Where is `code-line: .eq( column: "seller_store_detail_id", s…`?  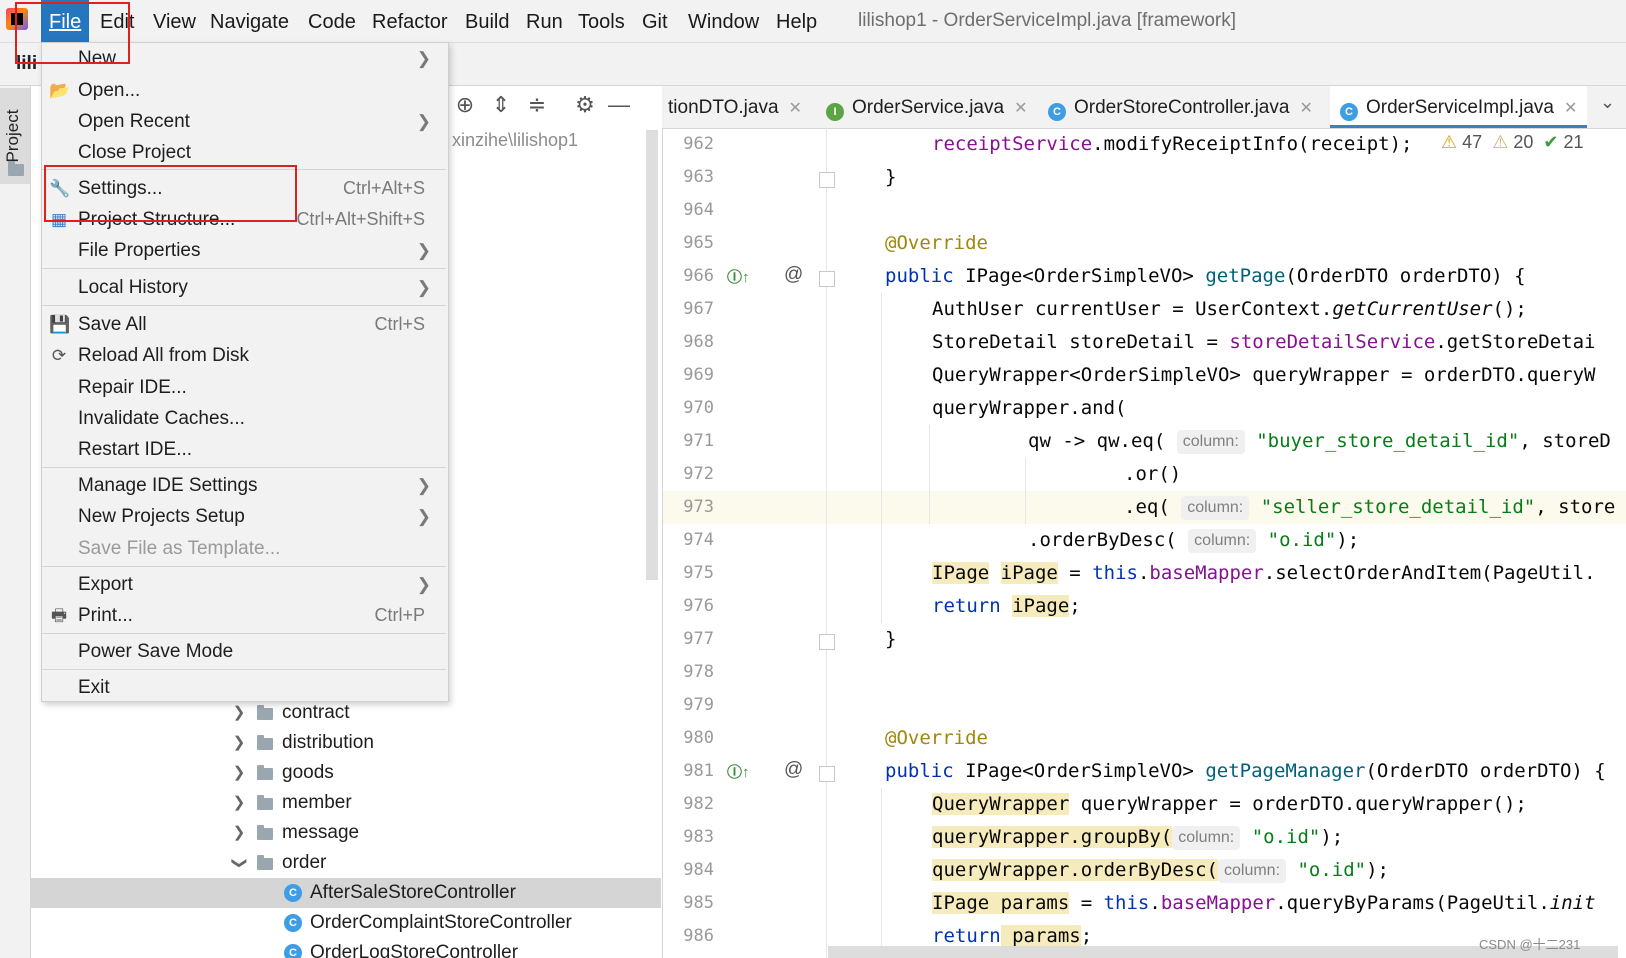
code-line: .eq( column: "seller_store_detail_id", s… is located at coordinates (1375, 507).